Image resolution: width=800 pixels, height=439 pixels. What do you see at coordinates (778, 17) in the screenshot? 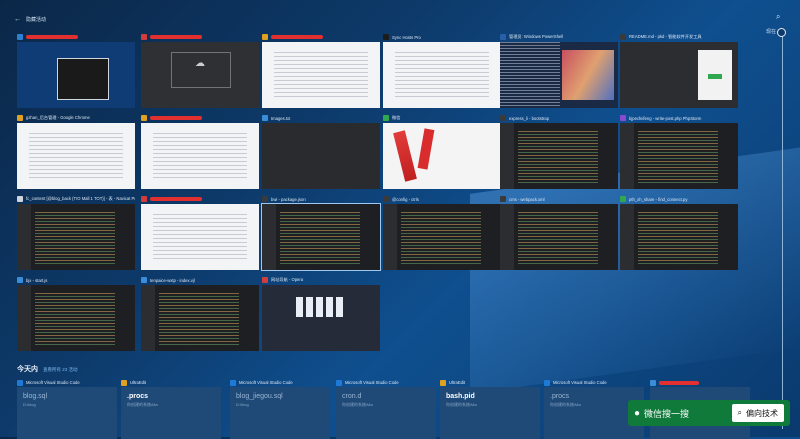
I see `search-icon: ⌕` at bounding box center [778, 17].